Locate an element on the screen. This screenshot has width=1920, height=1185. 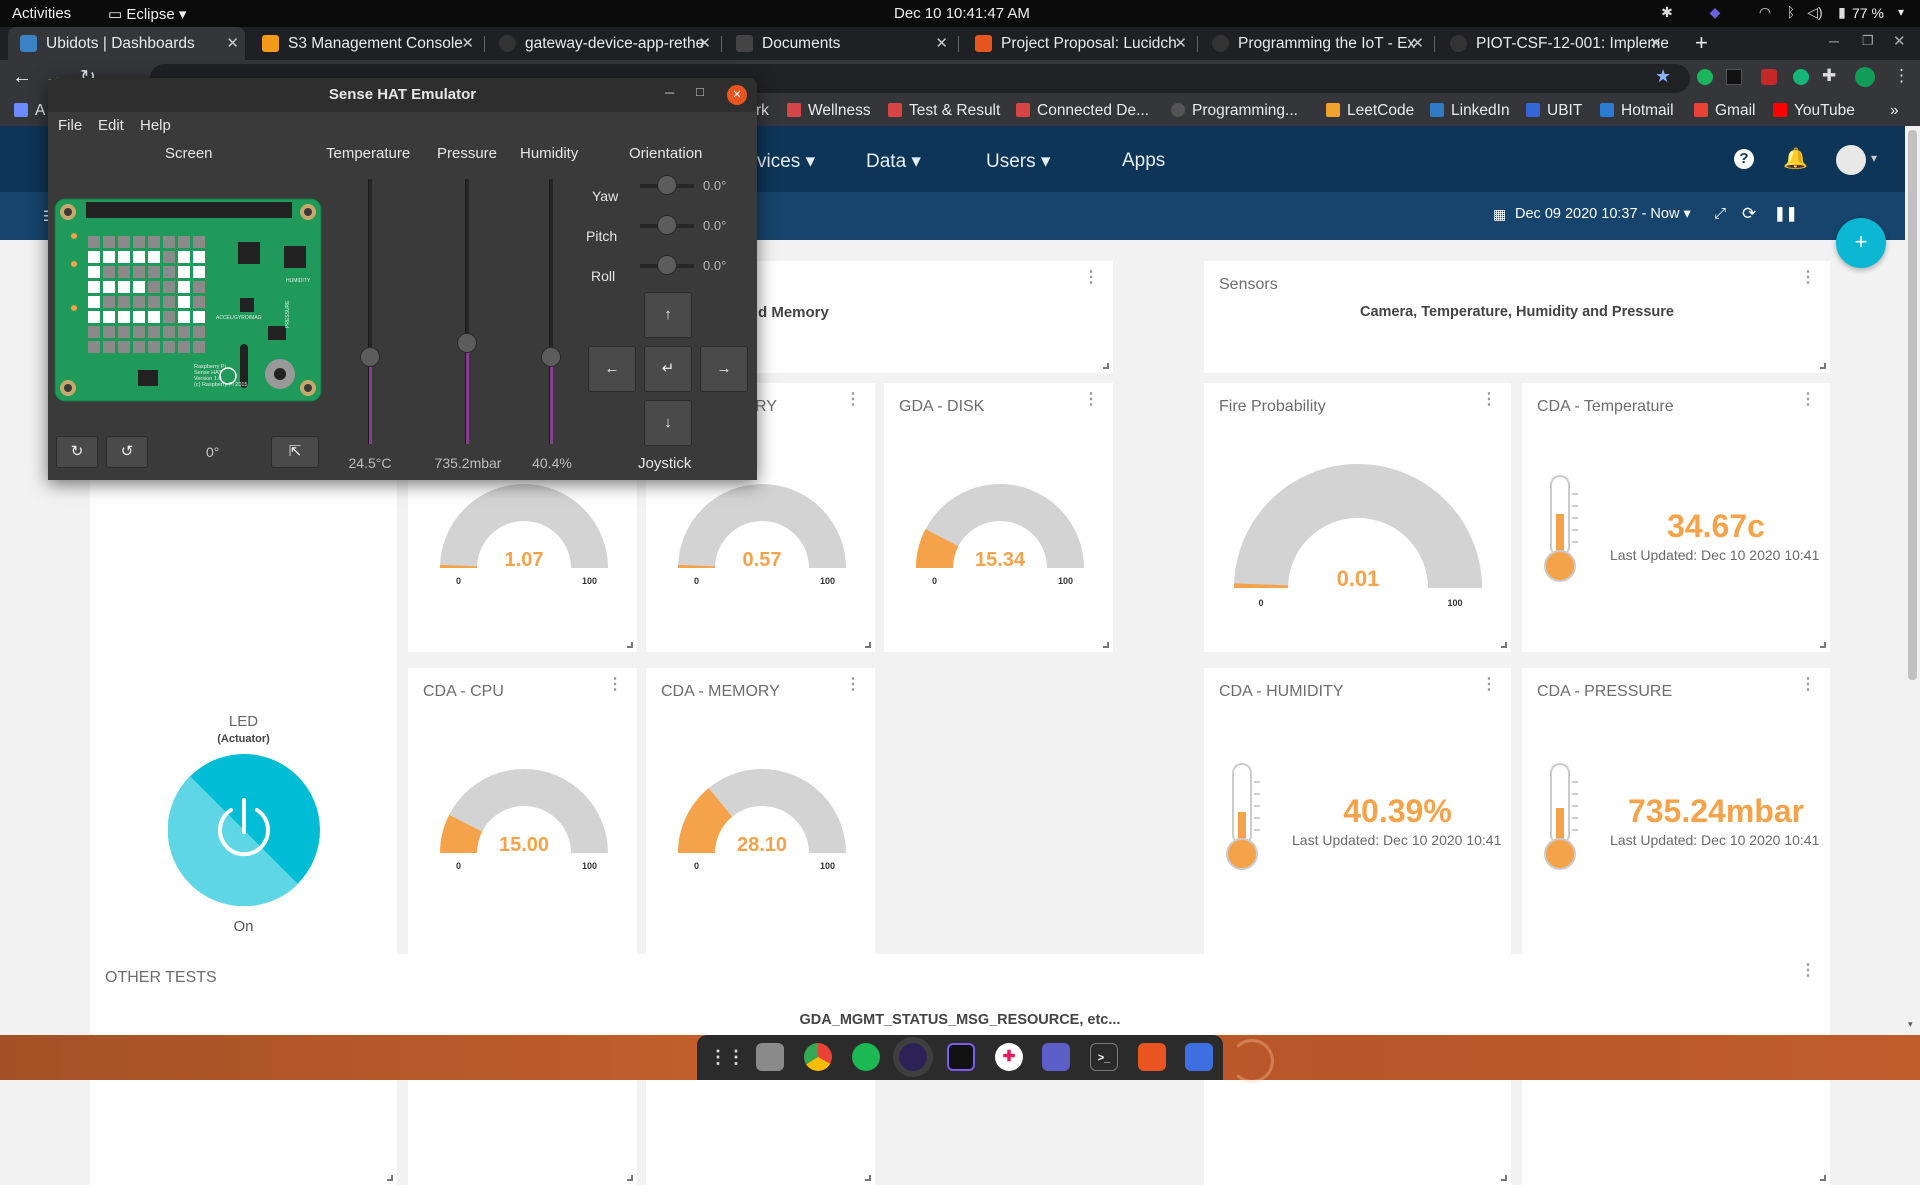
bookmark-gmail: Gmail is located at coordinates (1724, 111).